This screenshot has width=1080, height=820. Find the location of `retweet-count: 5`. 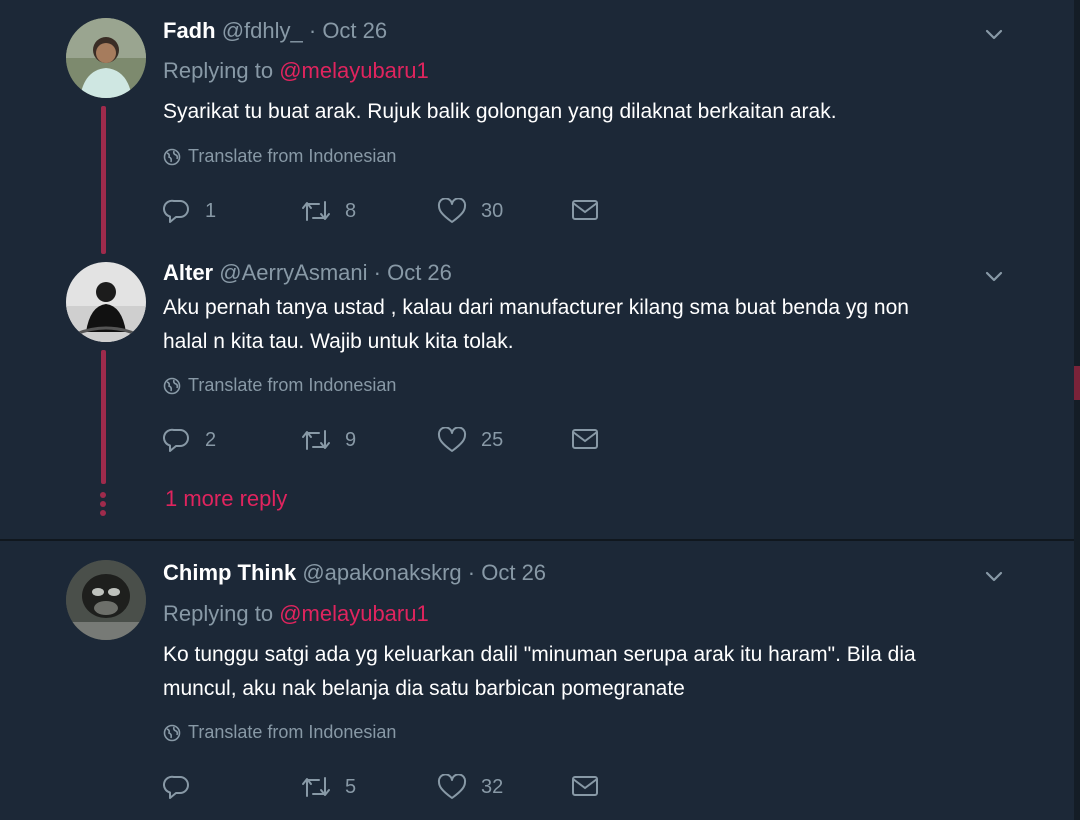

retweet-count: 5 is located at coordinates (351, 786).